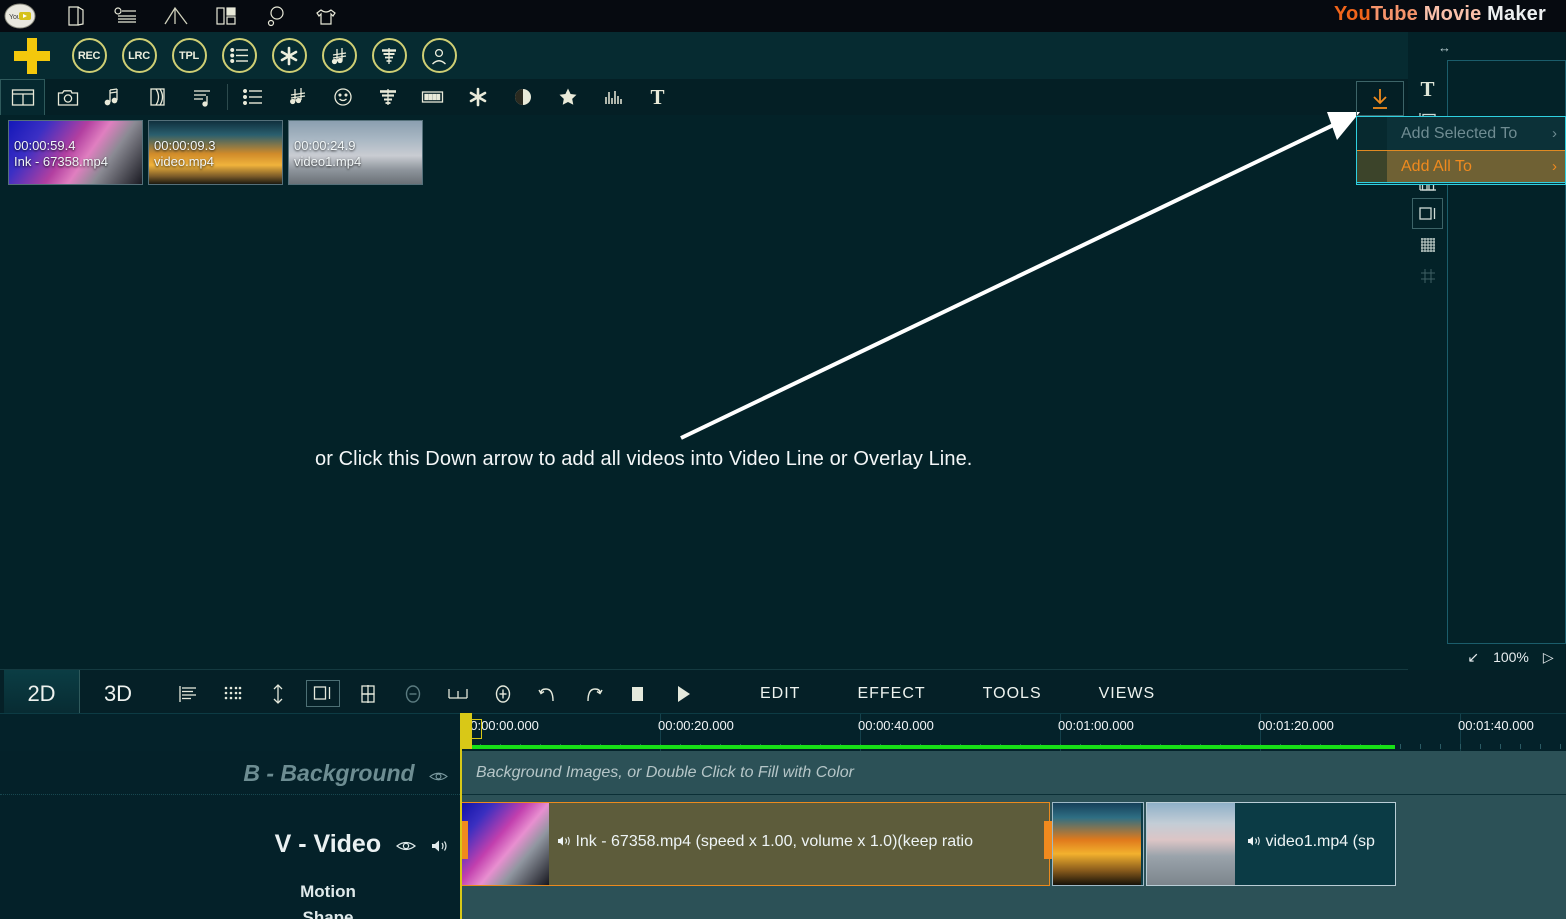  What do you see at coordinates (32, 55) in the screenshot?
I see `add-media-button` at bounding box center [32, 55].